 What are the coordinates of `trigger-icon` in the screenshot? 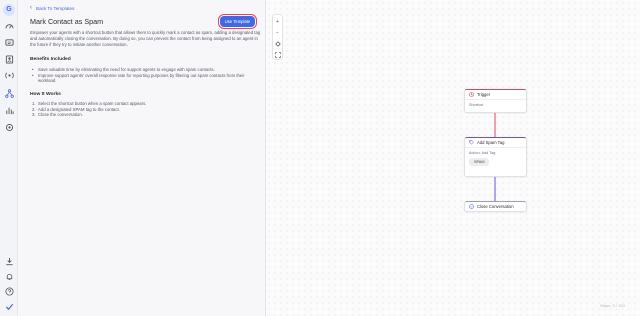 It's located at (471, 94).